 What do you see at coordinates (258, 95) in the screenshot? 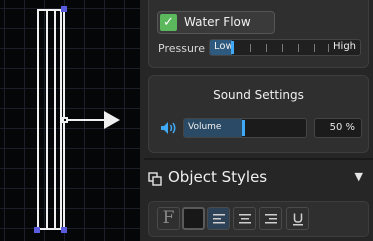
I see `sound-settings-title: Sound Settings` at bounding box center [258, 95].